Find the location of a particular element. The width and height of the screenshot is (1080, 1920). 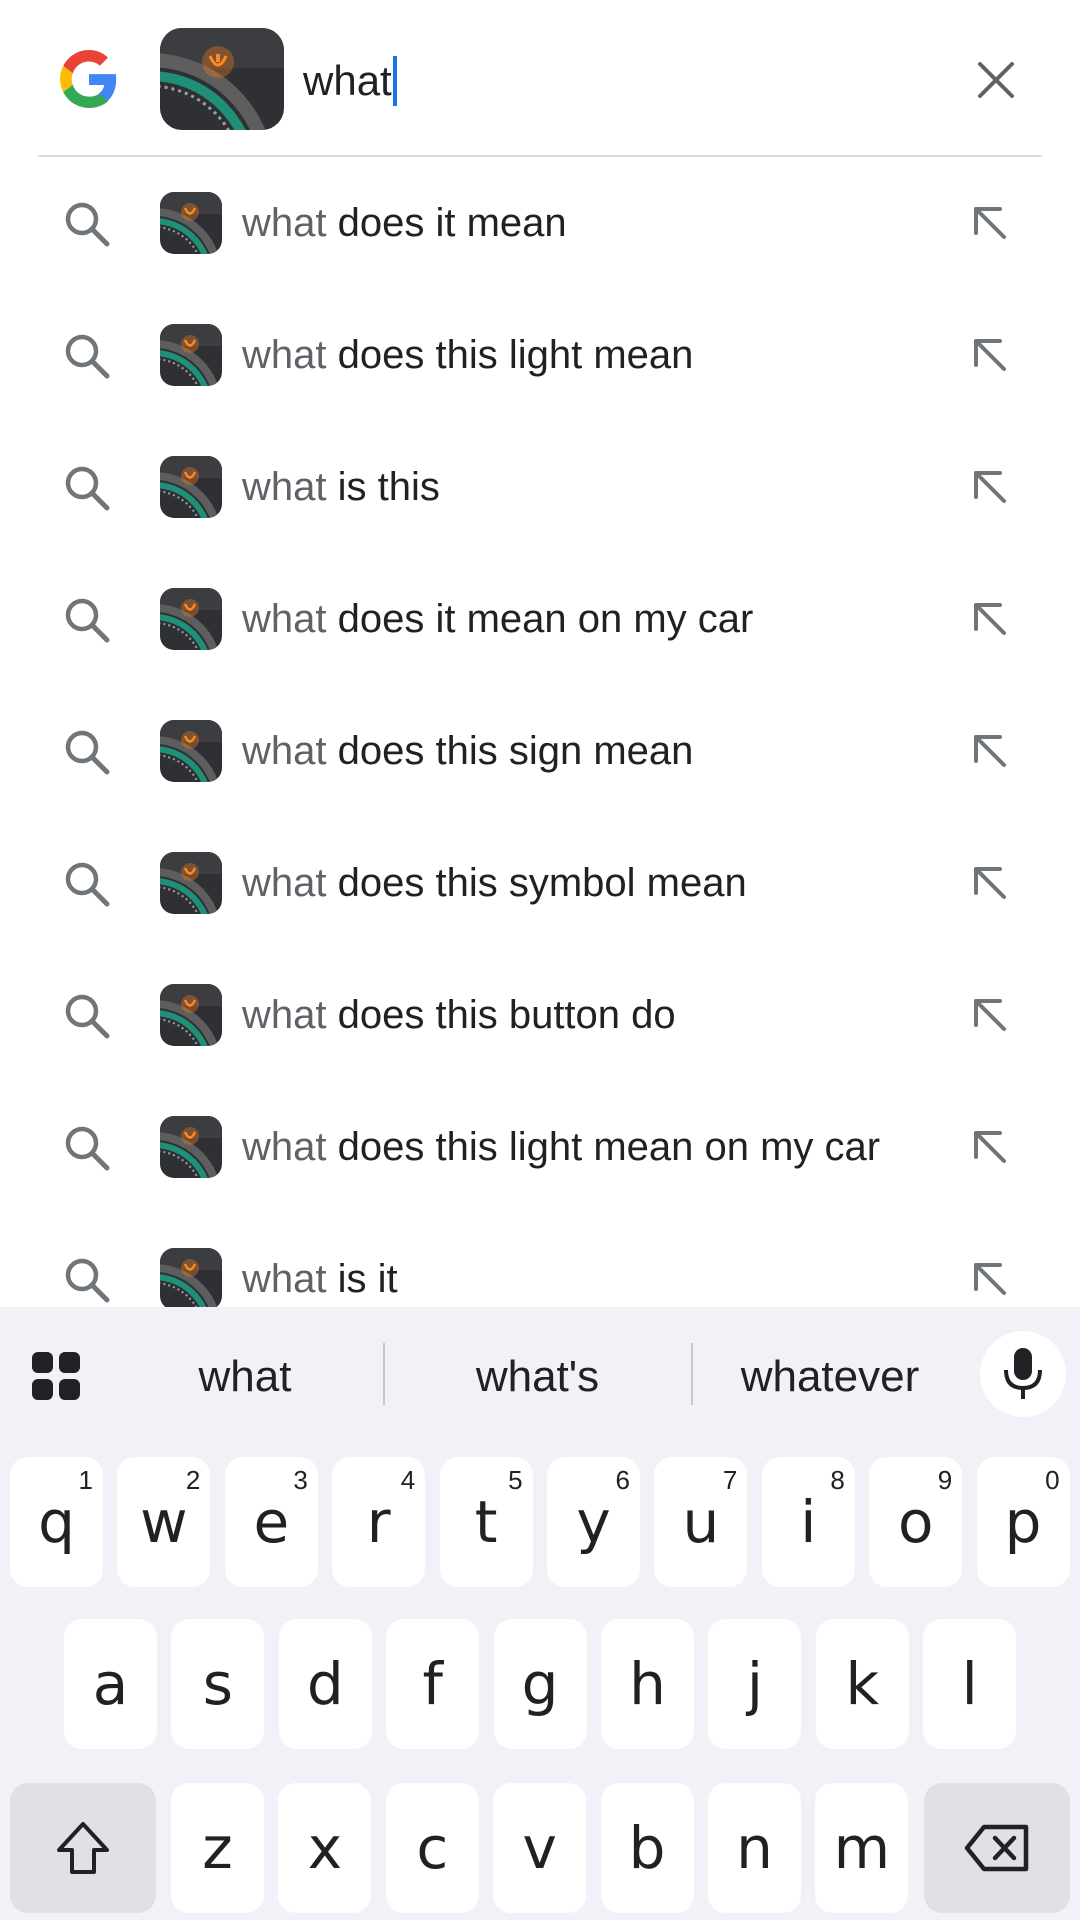

key-v: v is located at coordinates (540, 1848).